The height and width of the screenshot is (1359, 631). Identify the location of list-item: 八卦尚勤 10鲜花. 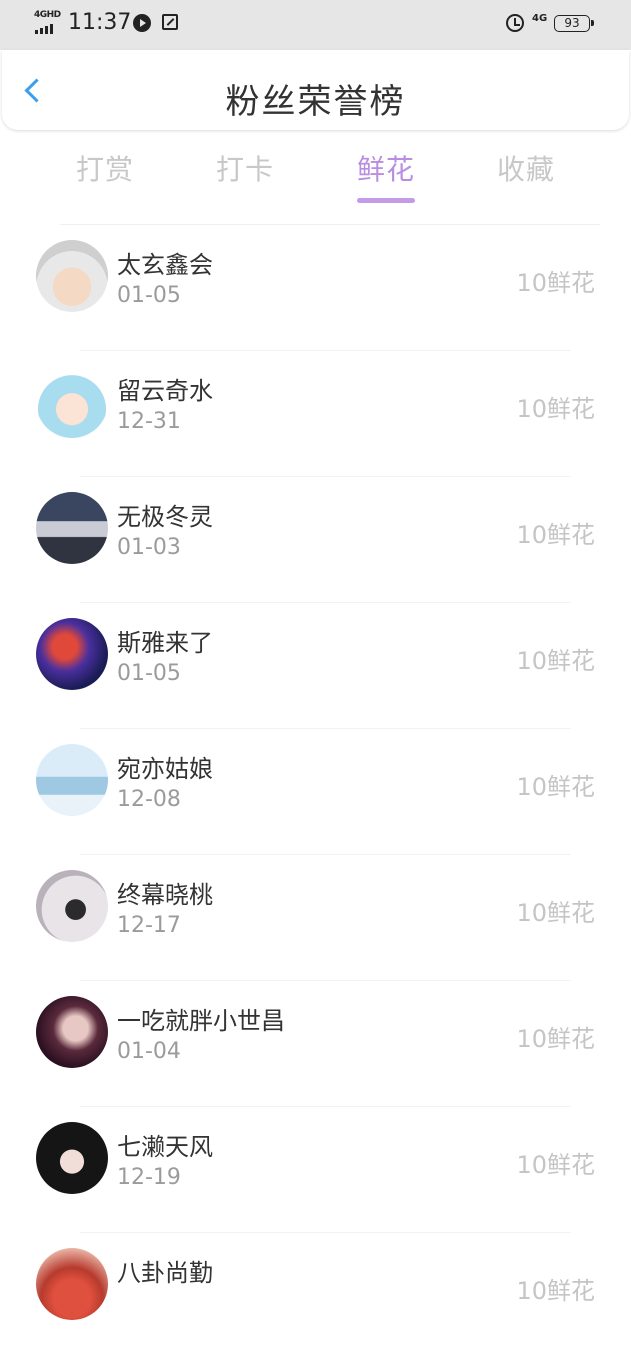
(315, 1296).